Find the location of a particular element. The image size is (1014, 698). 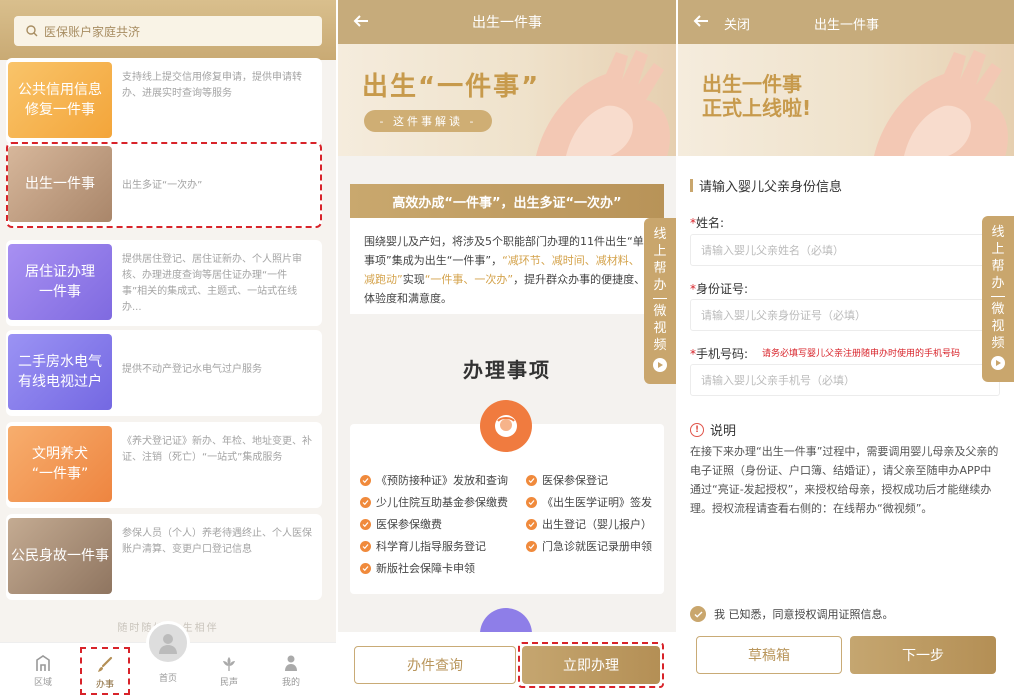

service-name: 公民身故一件事 is located at coordinates (60, 556).